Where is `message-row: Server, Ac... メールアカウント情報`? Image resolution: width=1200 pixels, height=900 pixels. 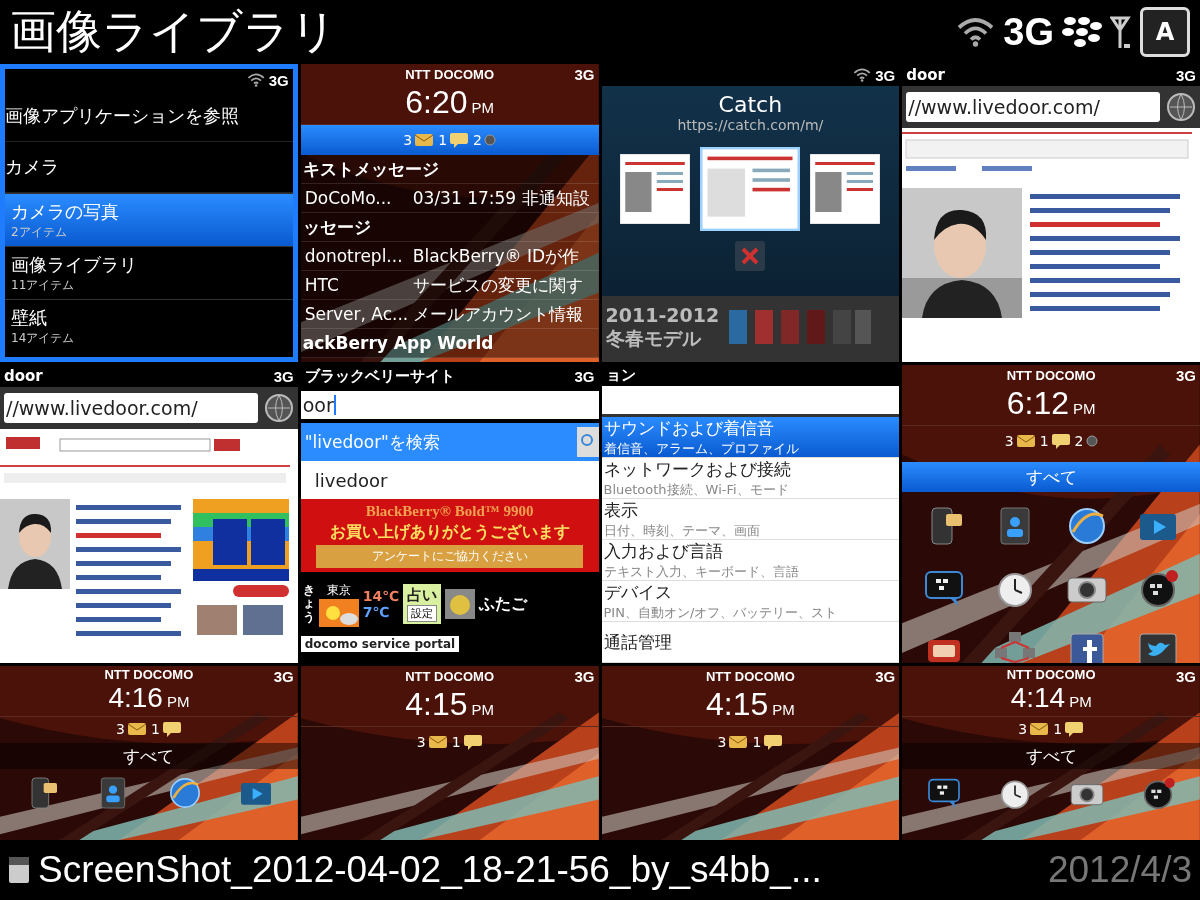 message-row: Server, Ac... メールアカウント情報 is located at coordinates (449, 314).